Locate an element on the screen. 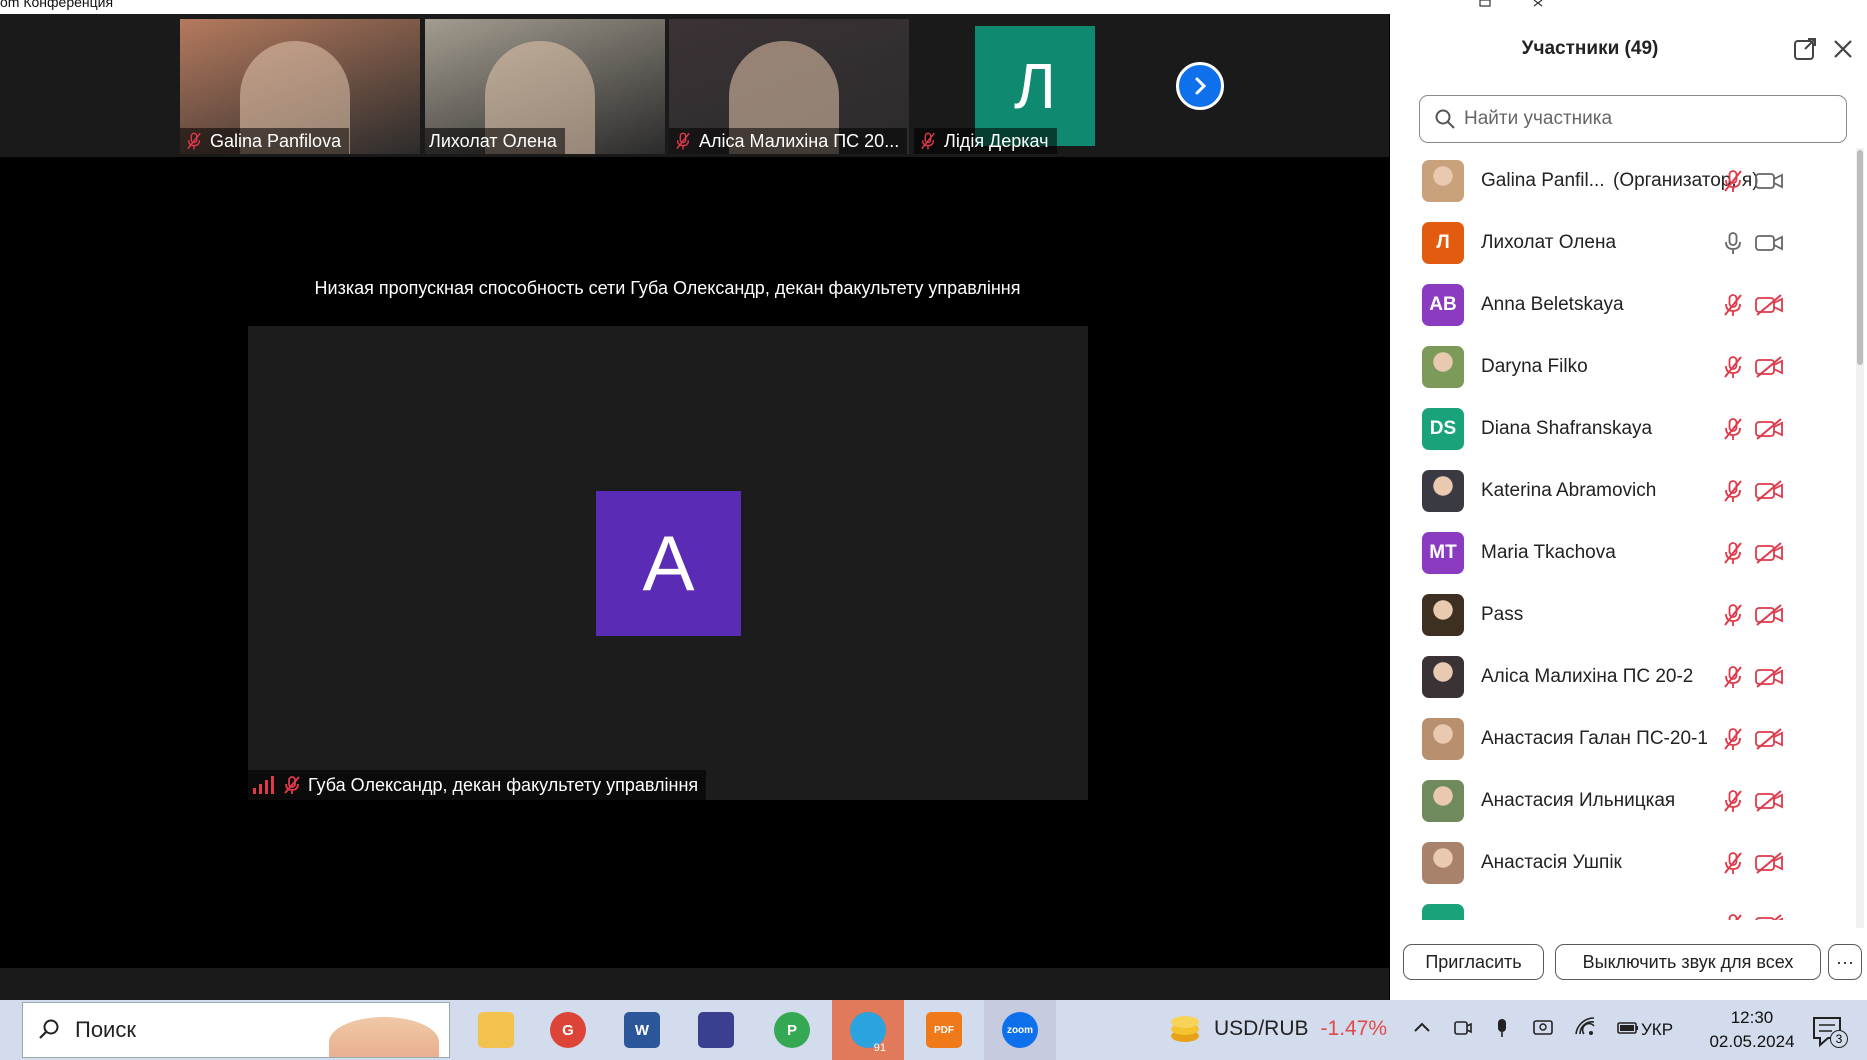  popout-icon is located at coordinates (1805, 49).